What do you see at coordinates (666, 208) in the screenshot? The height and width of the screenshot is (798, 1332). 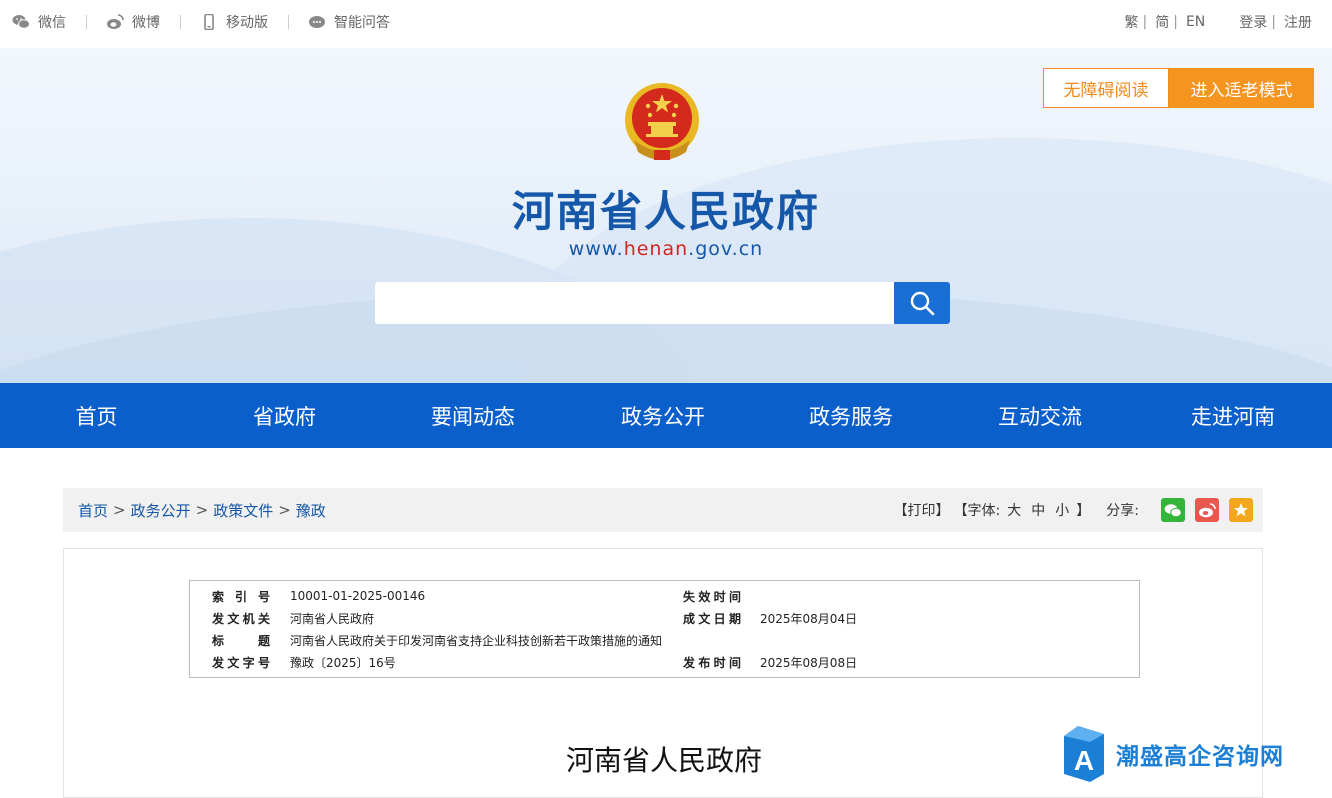 I see `site-title: 河南省人民政府` at bounding box center [666, 208].